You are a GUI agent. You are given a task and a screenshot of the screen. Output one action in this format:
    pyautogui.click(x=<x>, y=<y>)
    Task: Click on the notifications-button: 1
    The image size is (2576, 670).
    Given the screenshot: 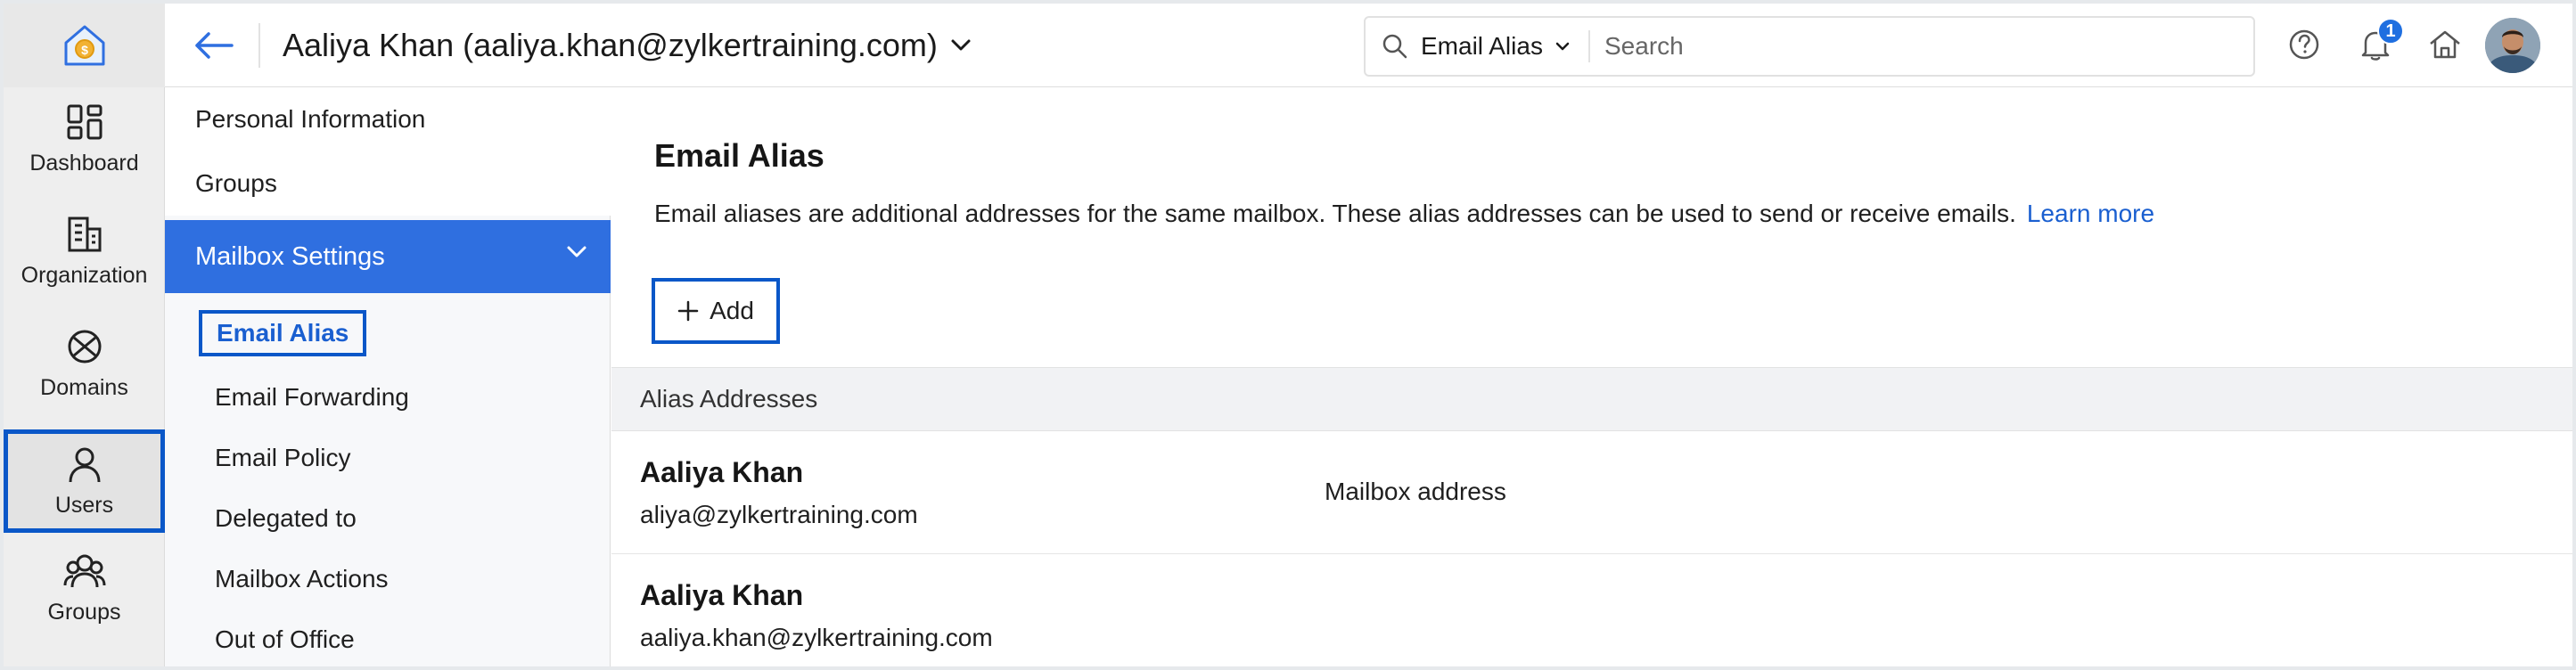 What is the action you would take?
    pyautogui.click(x=2377, y=43)
    